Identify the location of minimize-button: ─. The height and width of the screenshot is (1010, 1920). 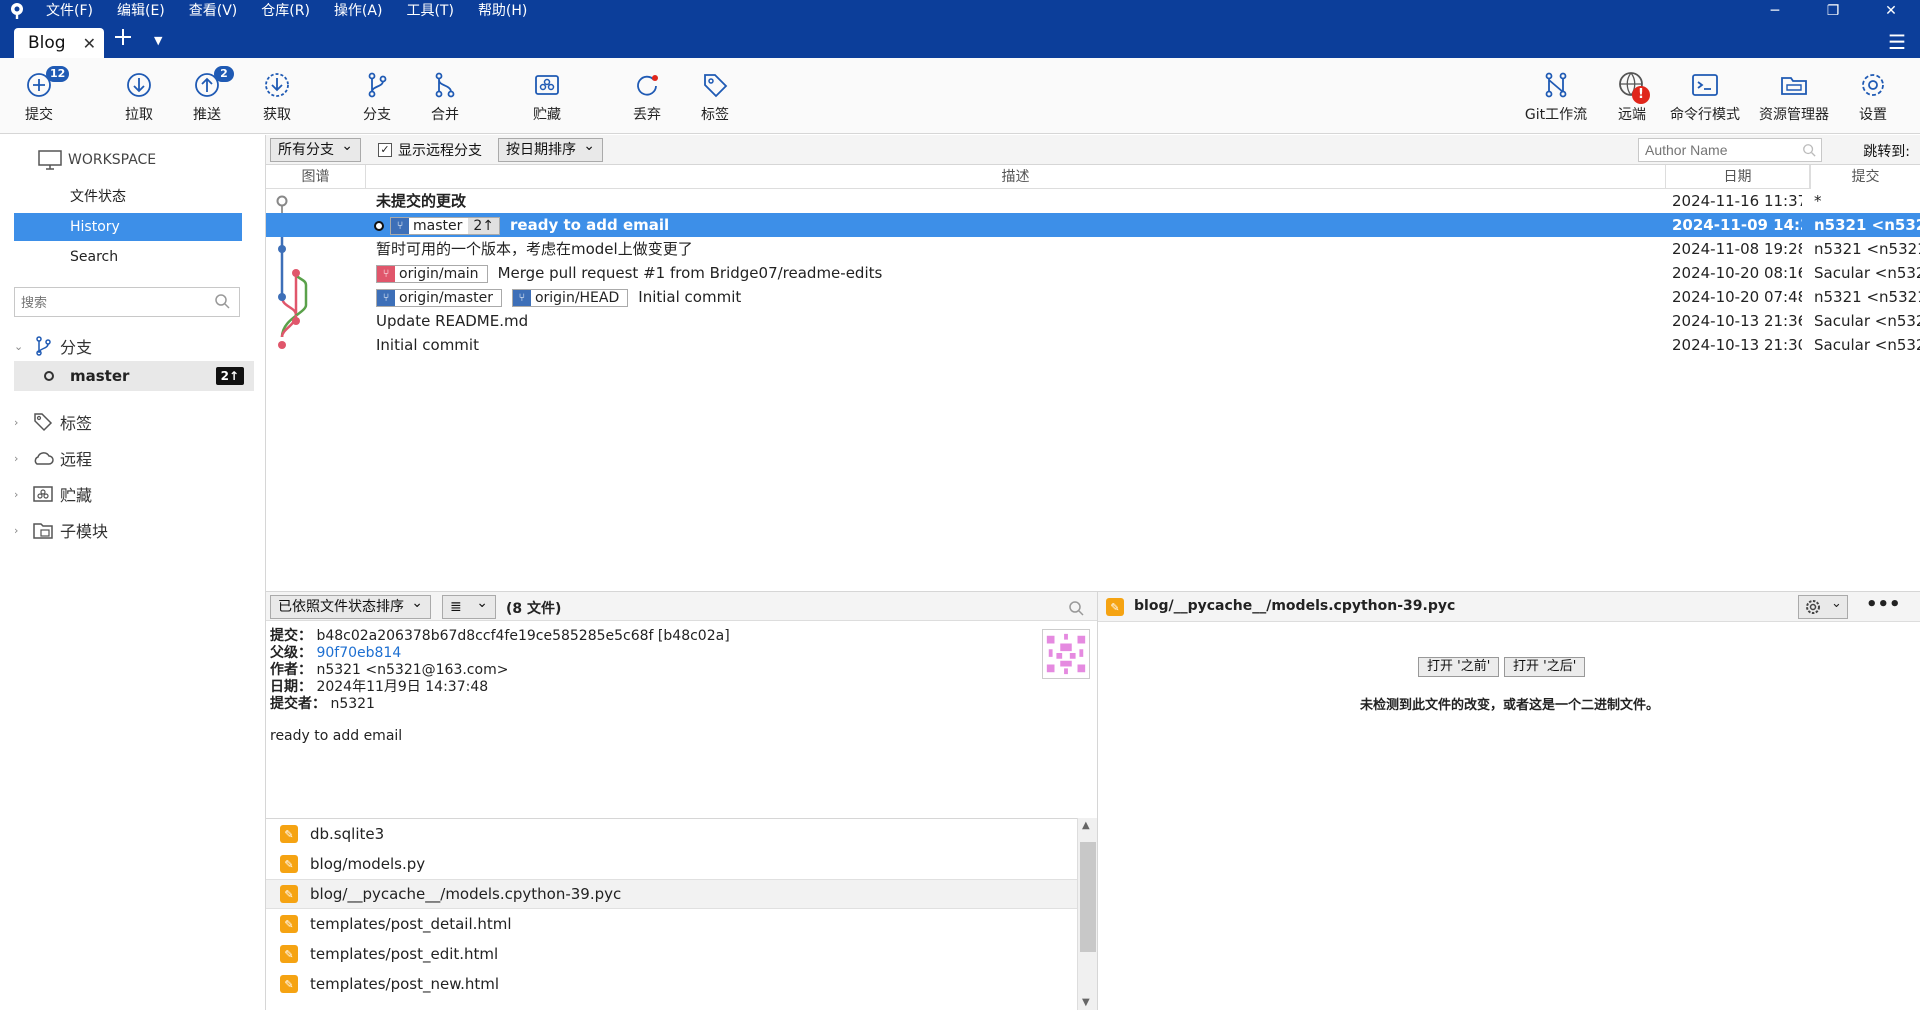
(1775, 11).